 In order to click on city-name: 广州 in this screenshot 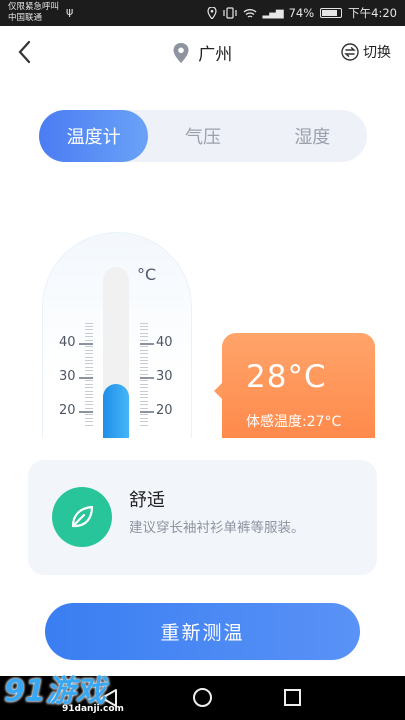, I will do `click(215, 55)`.